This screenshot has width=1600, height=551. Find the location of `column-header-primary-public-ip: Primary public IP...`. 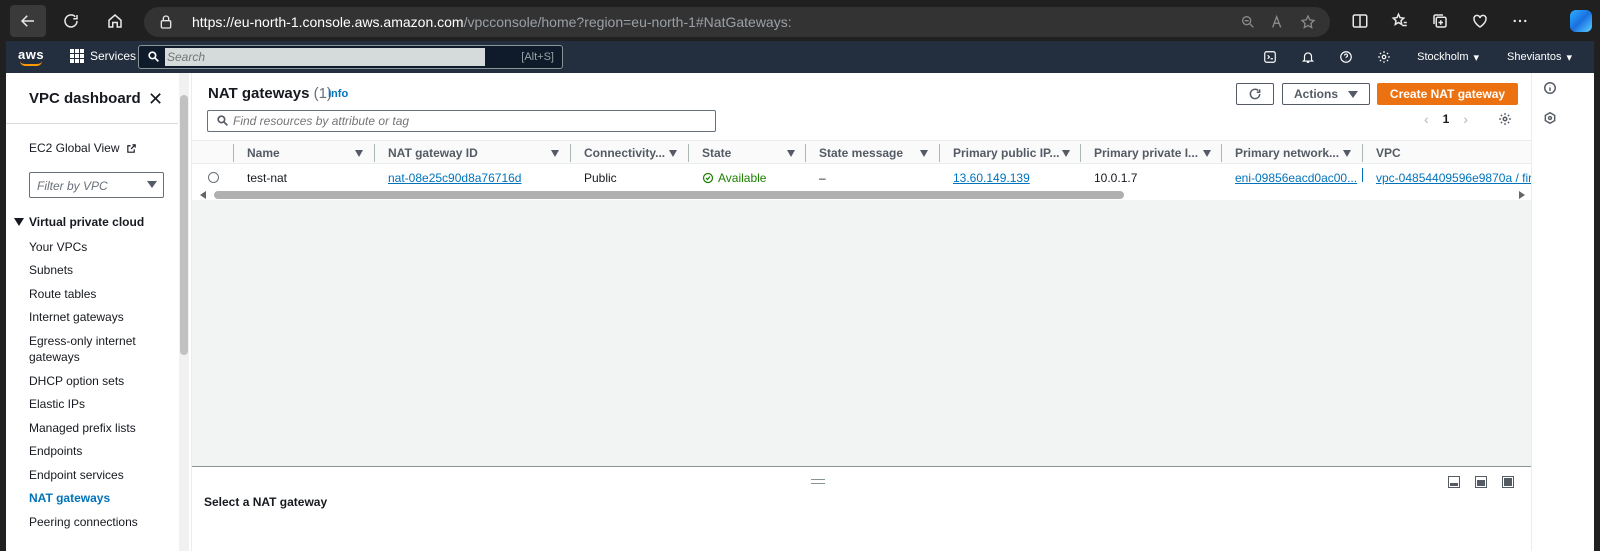

column-header-primary-public-ip: Primary public IP... is located at coordinates (1006, 153).